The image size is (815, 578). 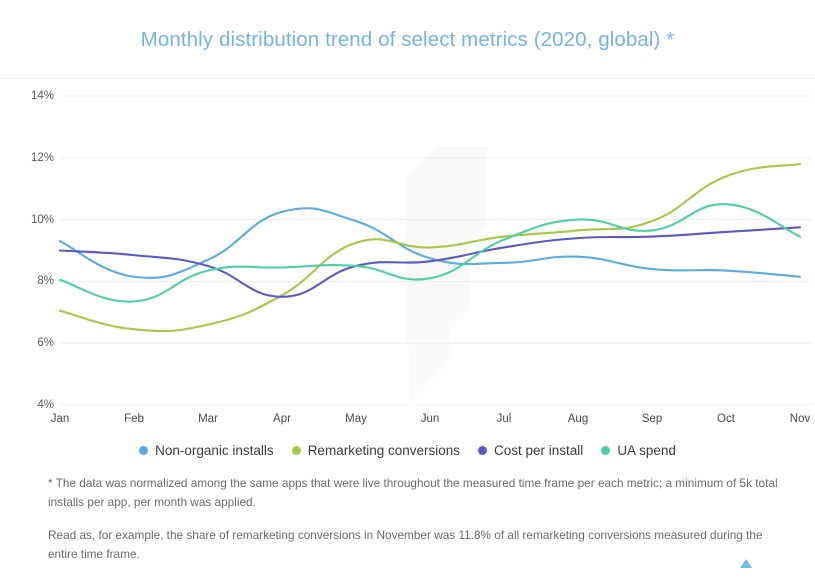 What do you see at coordinates (430, 419) in the screenshot?
I see `x-axis-tick-label-jun: Jun` at bounding box center [430, 419].